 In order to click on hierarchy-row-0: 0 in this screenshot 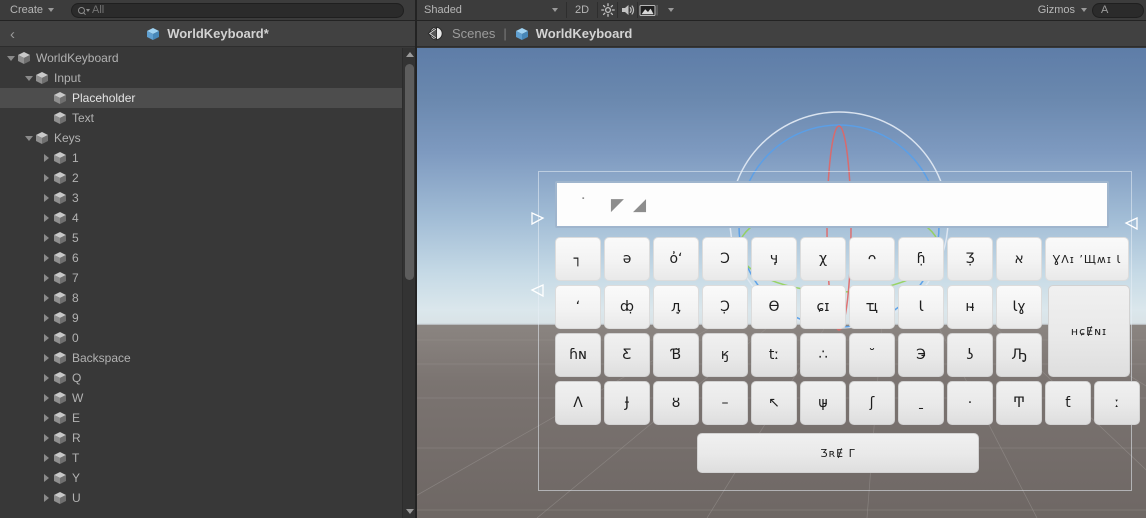, I will do `click(207, 338)`.